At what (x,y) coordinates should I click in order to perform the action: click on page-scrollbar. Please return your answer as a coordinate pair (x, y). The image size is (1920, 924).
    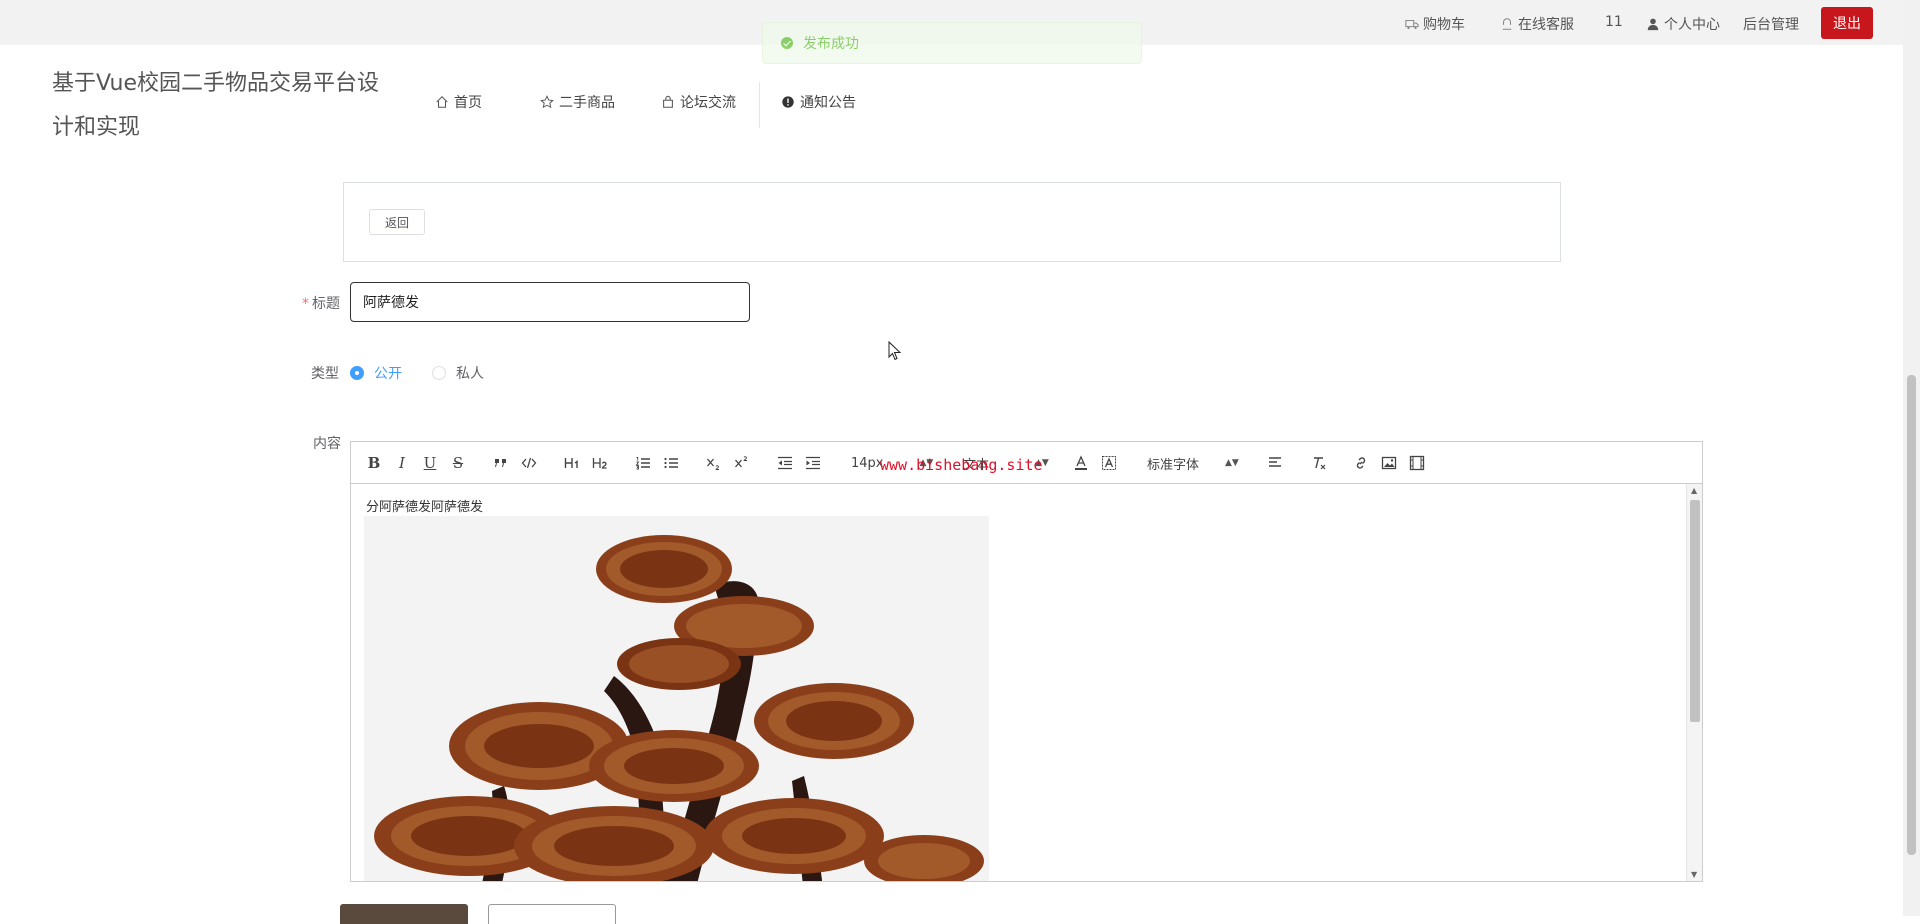
    Looking at the image, I should click on (1911, 458).